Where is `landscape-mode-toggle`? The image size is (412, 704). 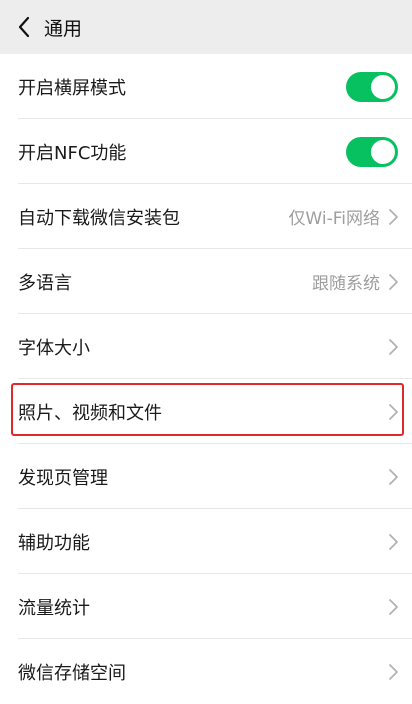
landscape-mode-toggle is located at coordinates (372, 86).